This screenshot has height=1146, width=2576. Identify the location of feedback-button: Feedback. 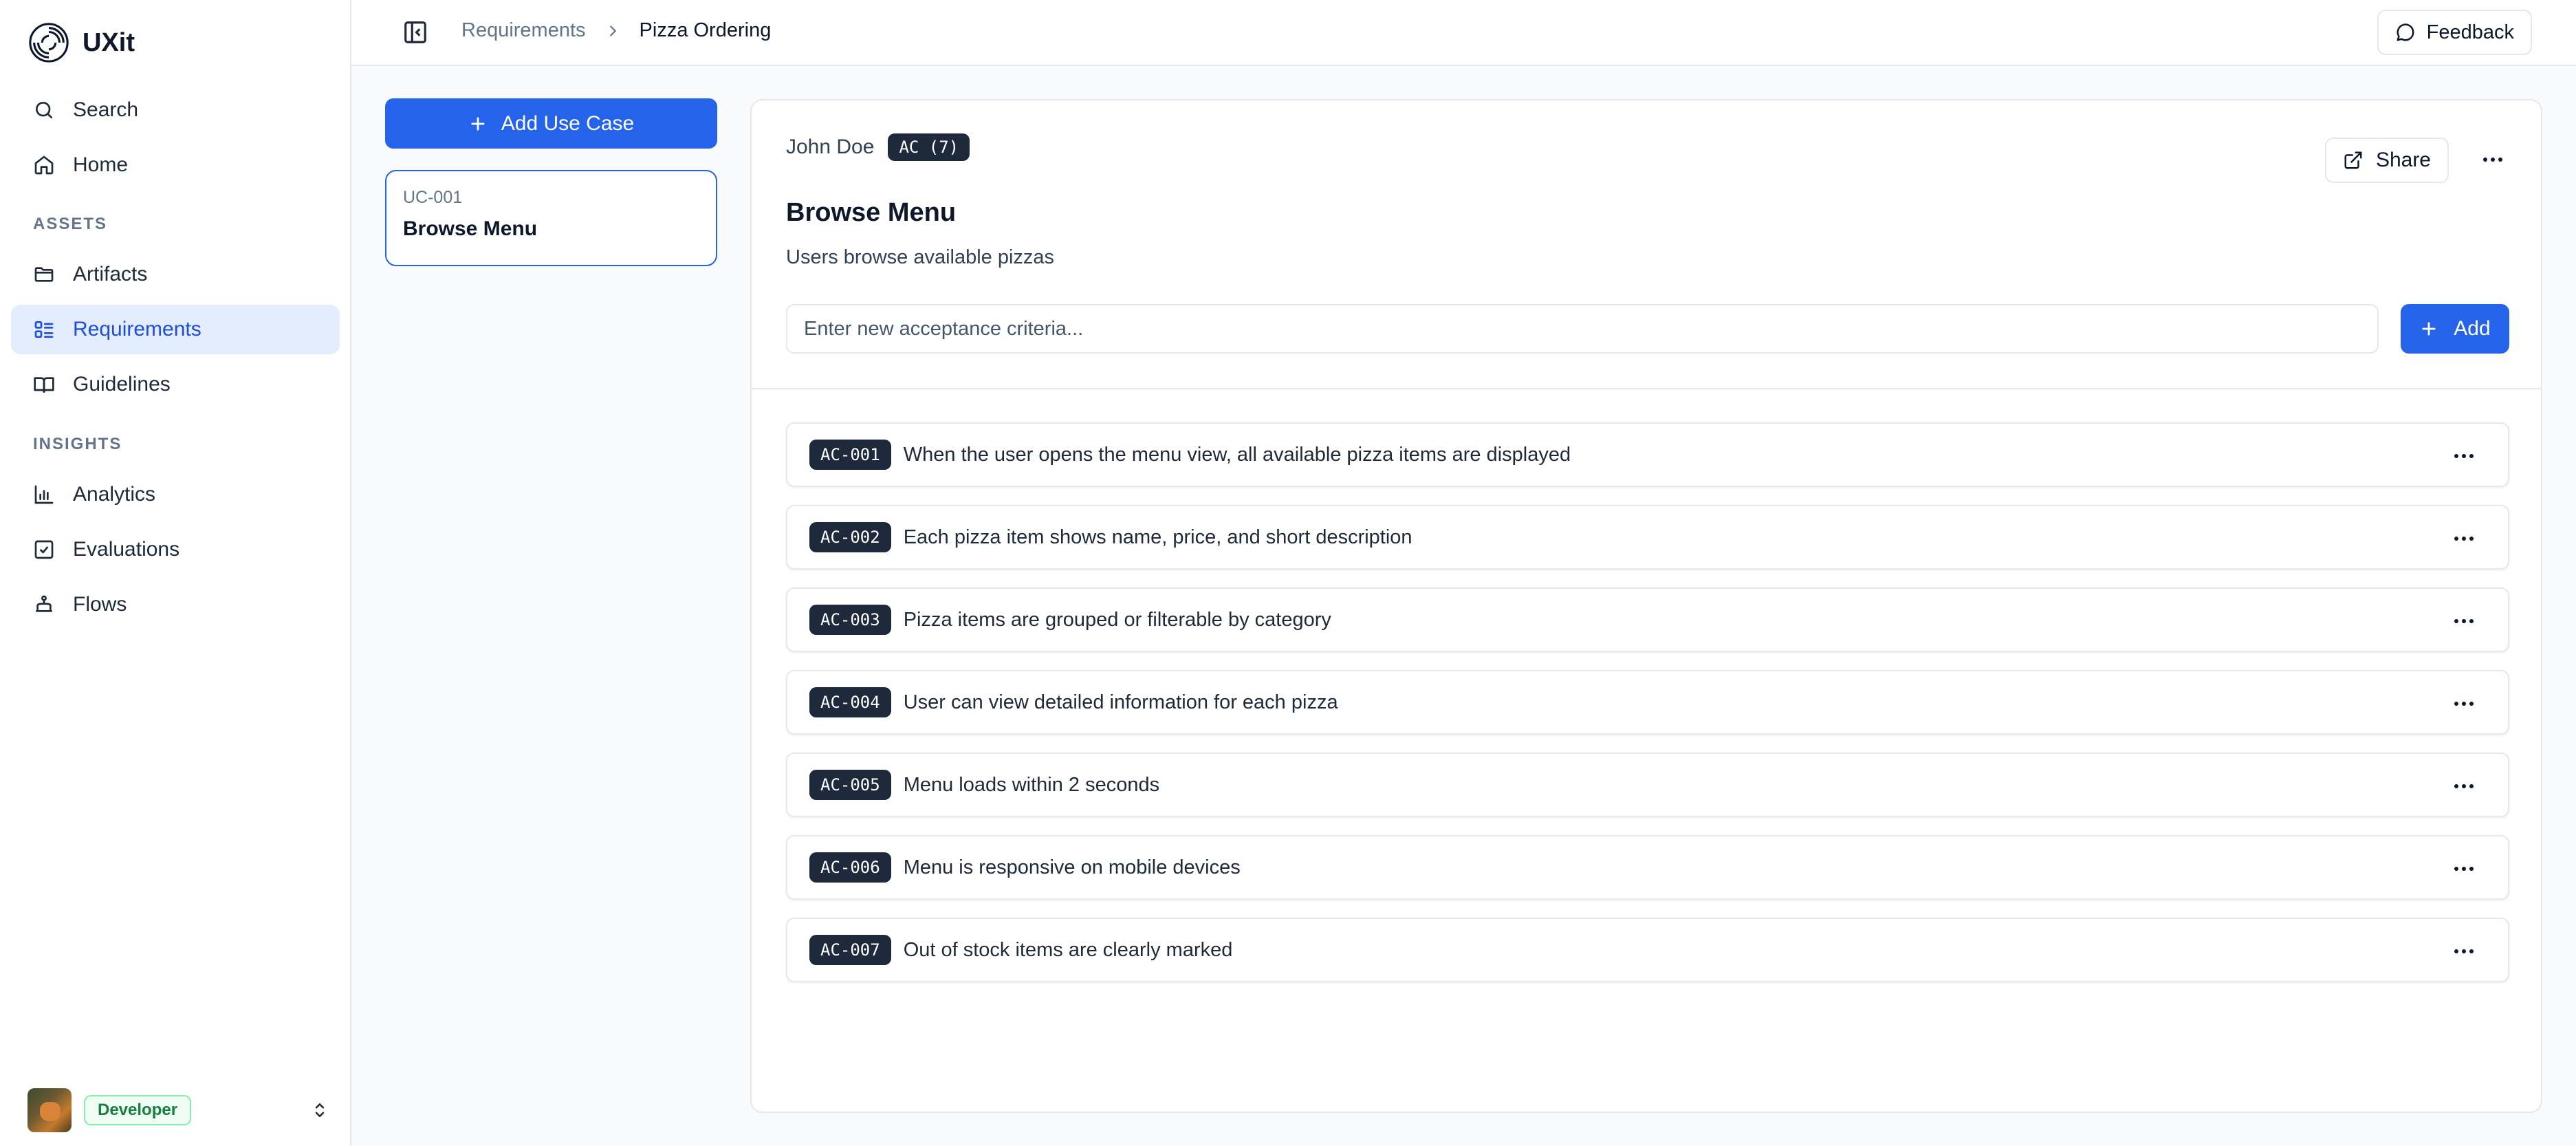
(2454, 32).